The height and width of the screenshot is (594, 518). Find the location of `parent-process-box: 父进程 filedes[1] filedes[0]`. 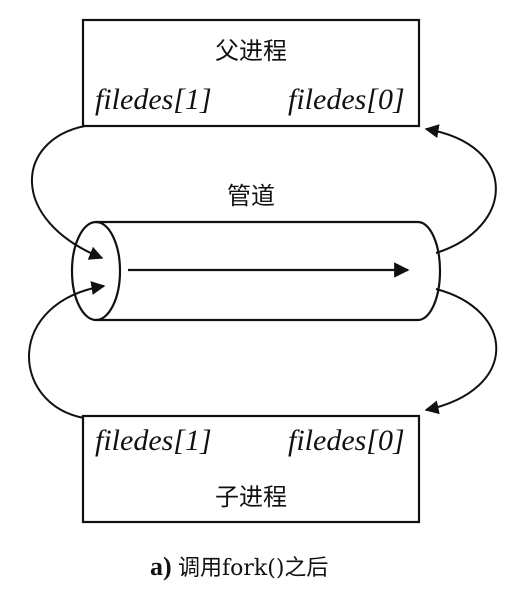

parent-process-box: 父进程 filedes[1] filedes[0] is located at coordinates (251, 73).